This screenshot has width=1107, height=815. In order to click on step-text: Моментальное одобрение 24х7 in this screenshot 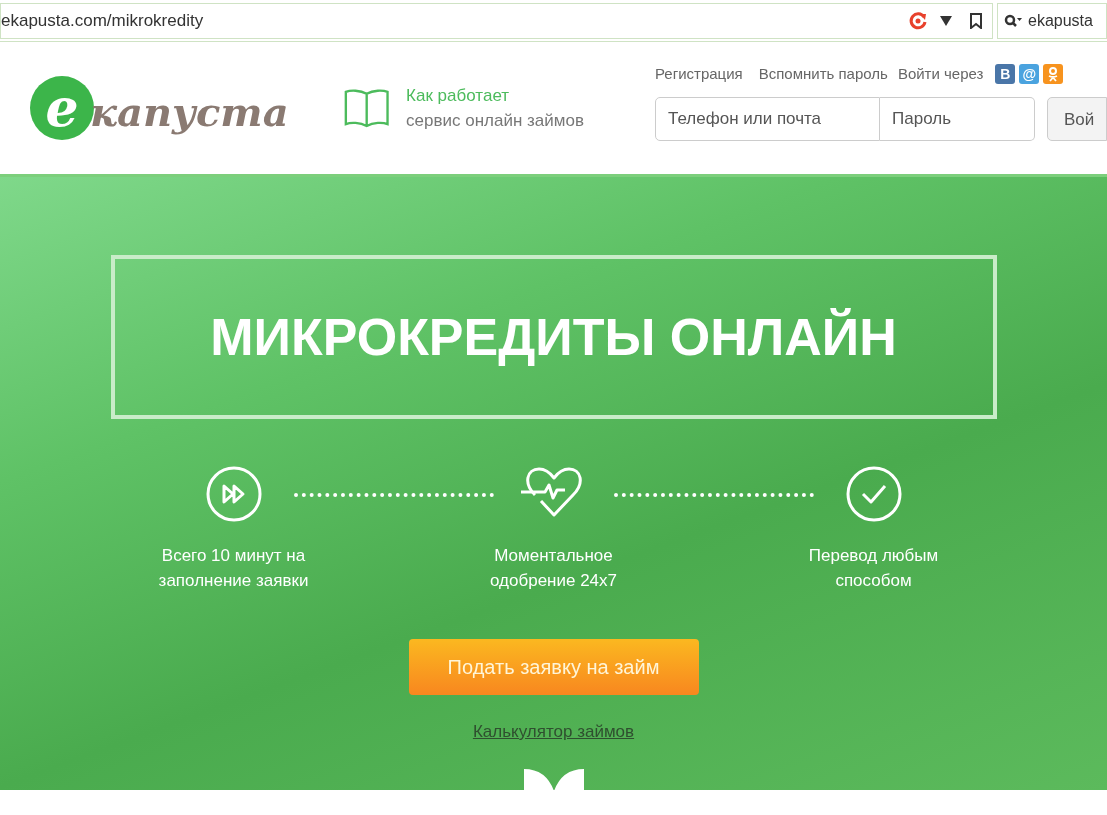, I will do `click(553, 568)`.